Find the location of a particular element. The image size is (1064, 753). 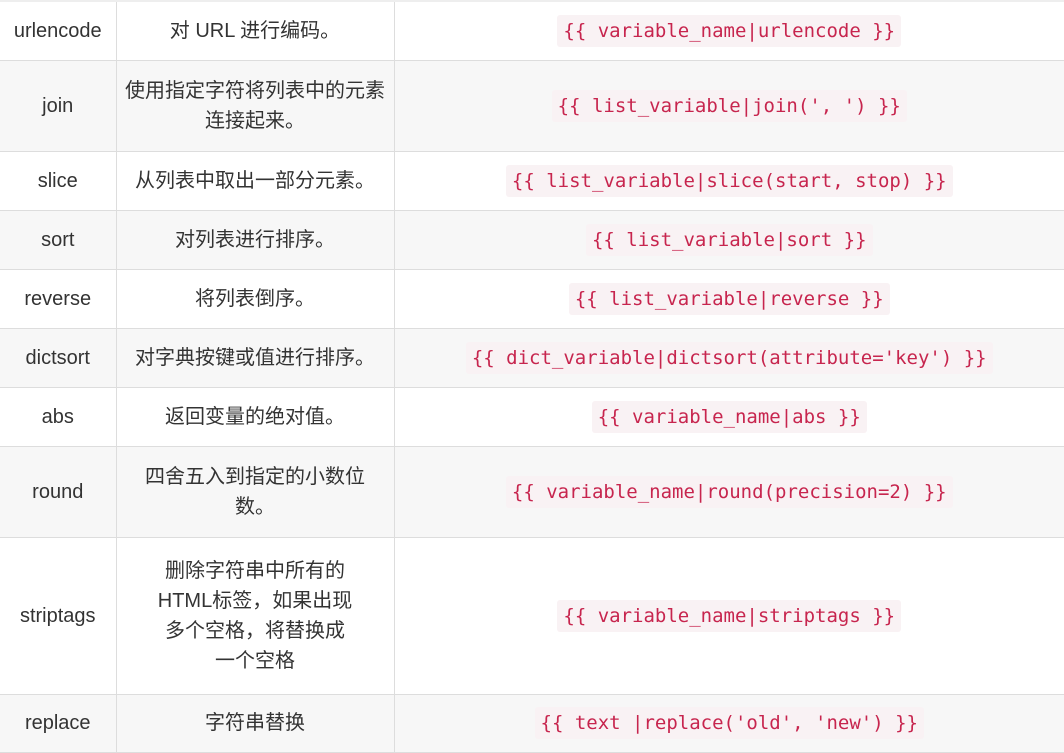

filter-name: join is located at coordinates (58, 106).